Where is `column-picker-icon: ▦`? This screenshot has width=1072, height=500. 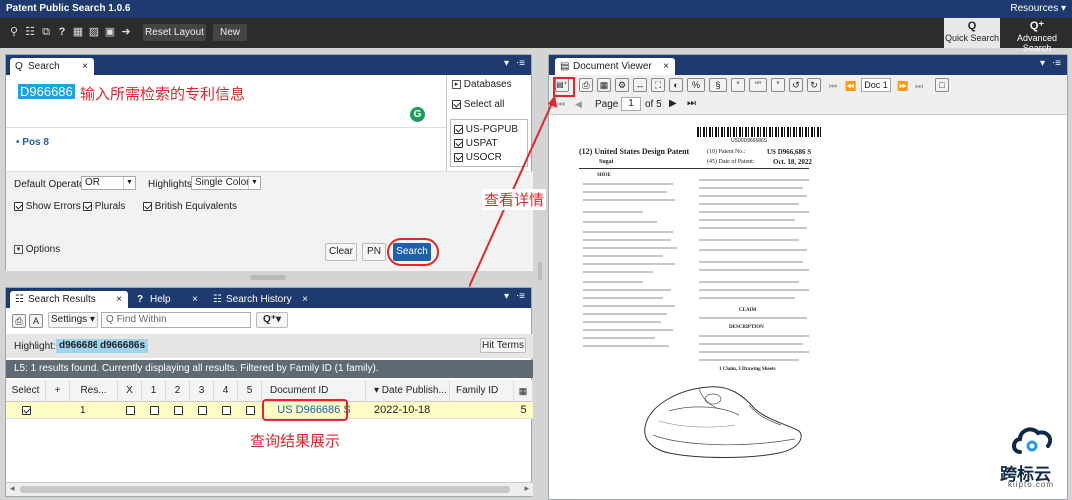 column-picker-icon: ▦ is located at coordinates (523, 391).